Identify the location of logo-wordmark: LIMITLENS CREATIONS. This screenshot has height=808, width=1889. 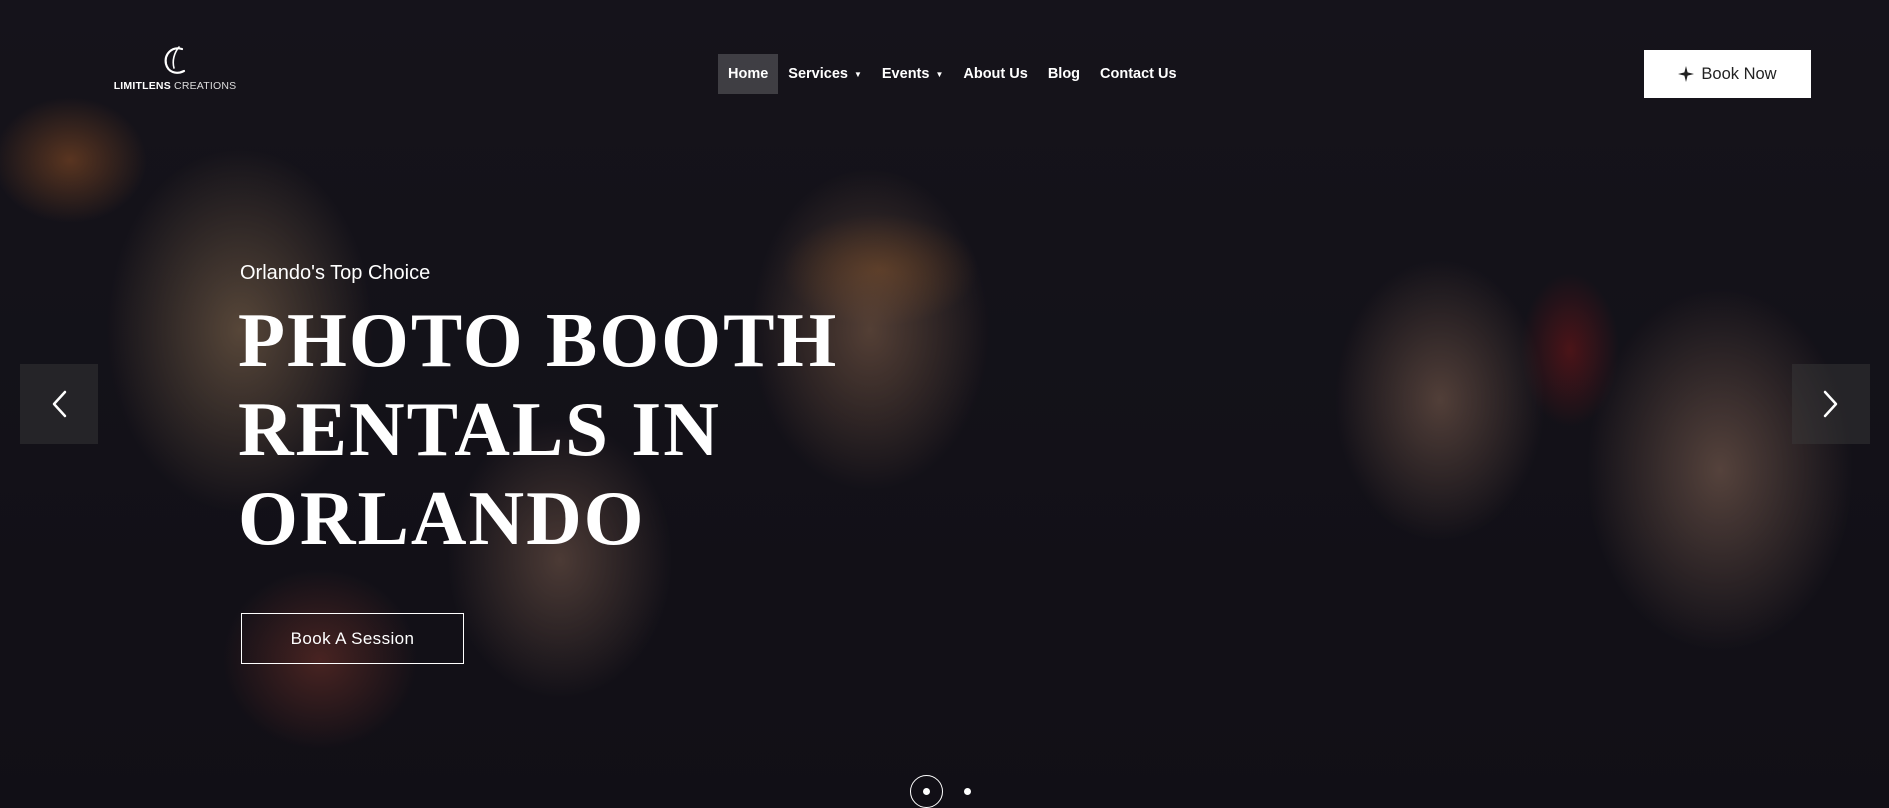
(175, 86).